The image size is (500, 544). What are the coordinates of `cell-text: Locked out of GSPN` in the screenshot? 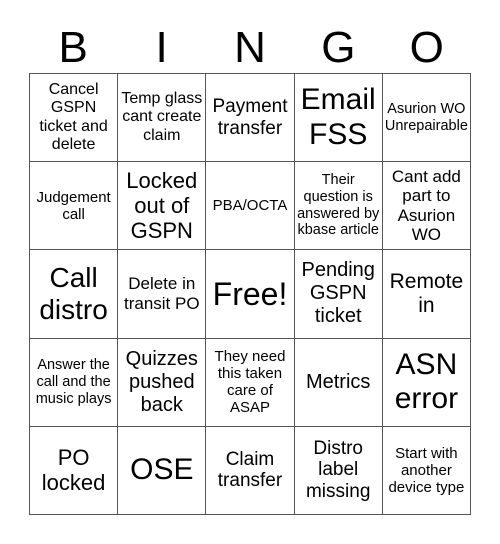 It's located at (162, 205).